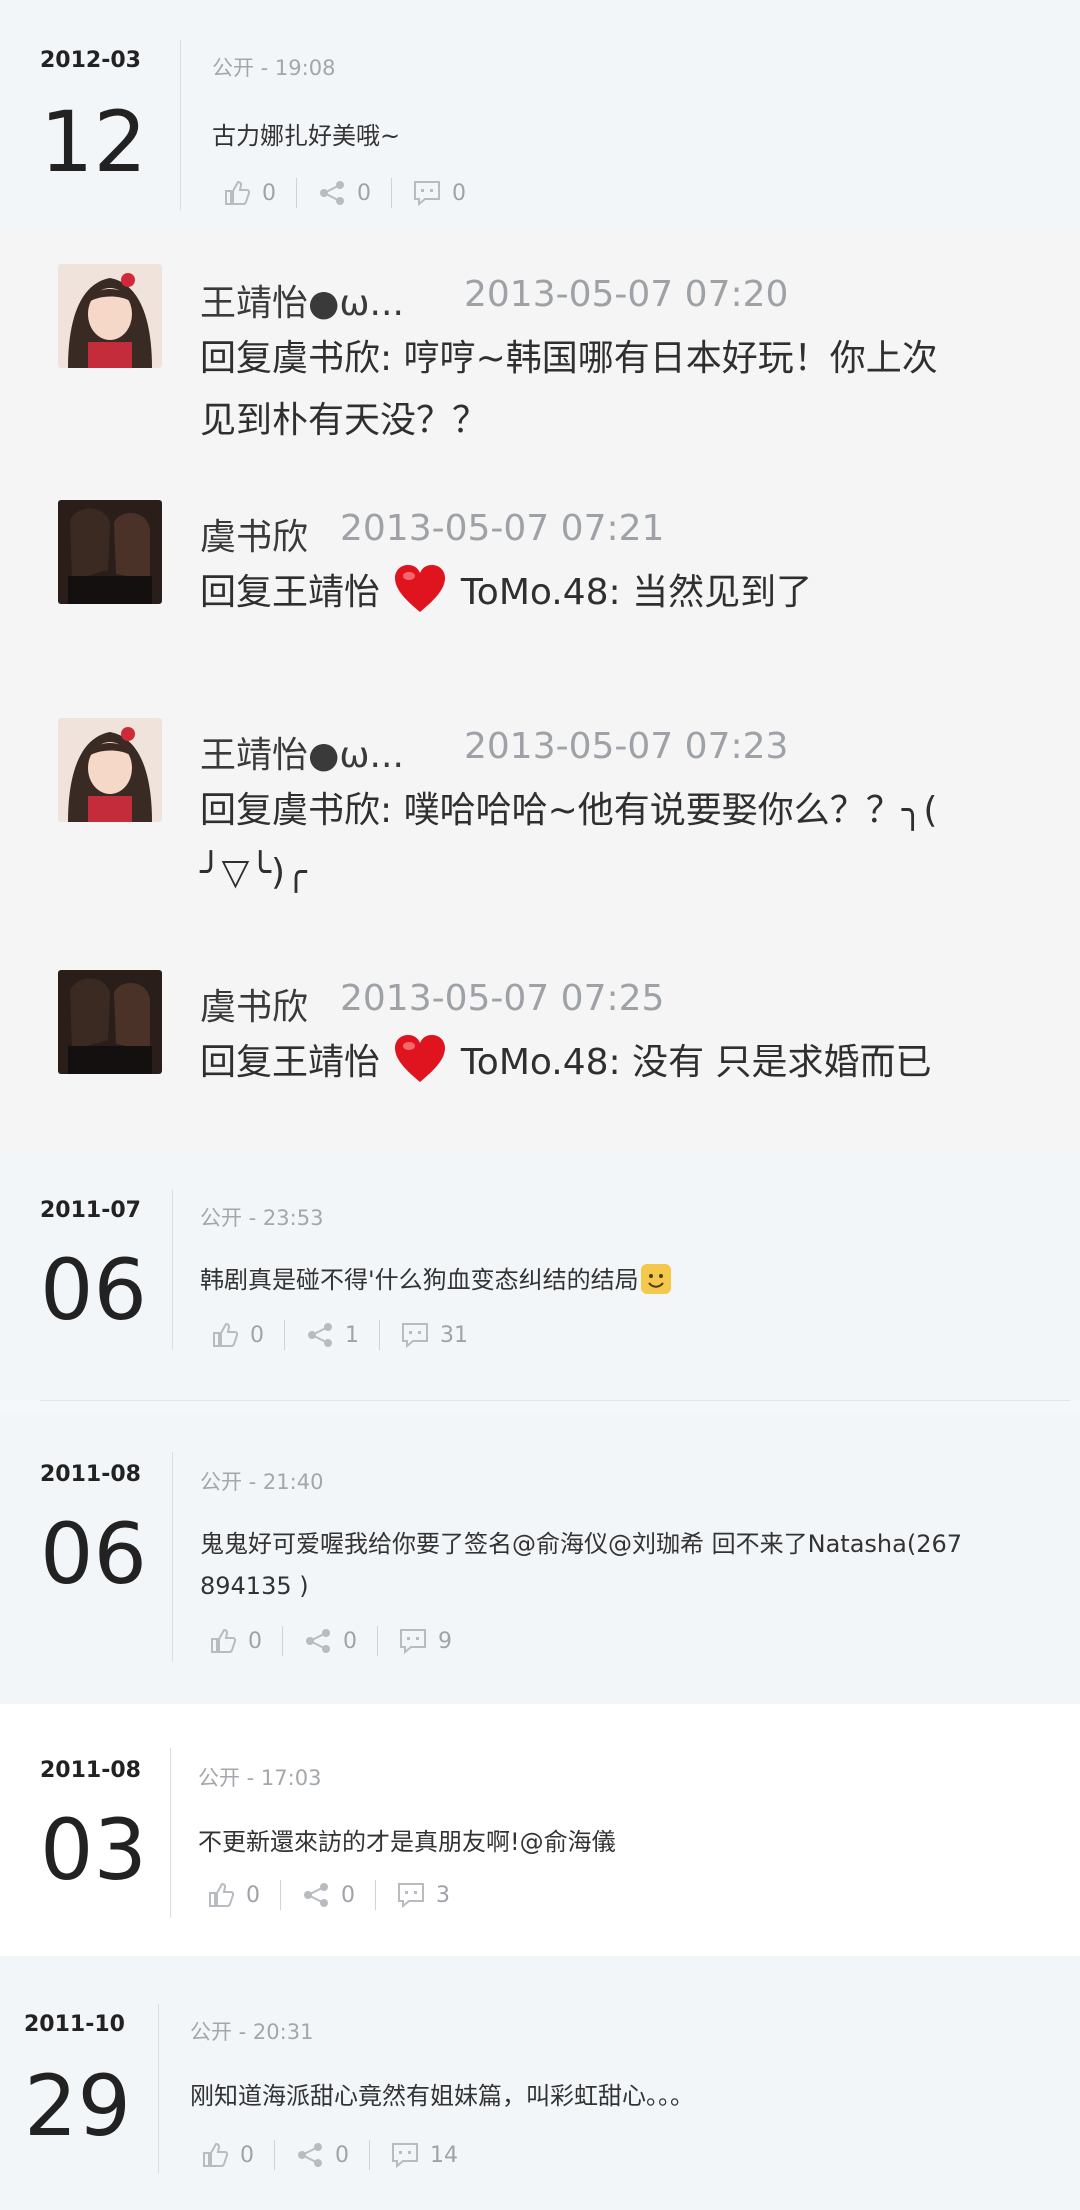 Image resolution: width=1080 pixels, height=2210 pixels. I want to click on post-actions: 0 0 0, so click(344, 193).